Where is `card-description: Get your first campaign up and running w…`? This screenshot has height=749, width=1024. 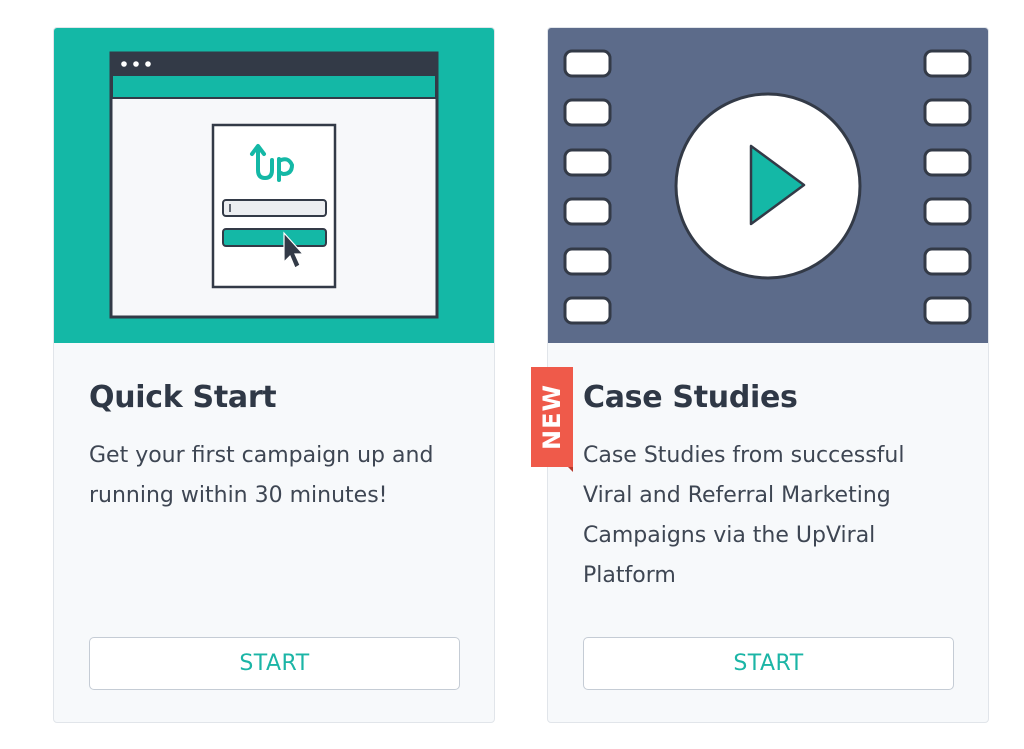 card-description: Get your first campaign up and running w… is located at coordinates (261, 475).